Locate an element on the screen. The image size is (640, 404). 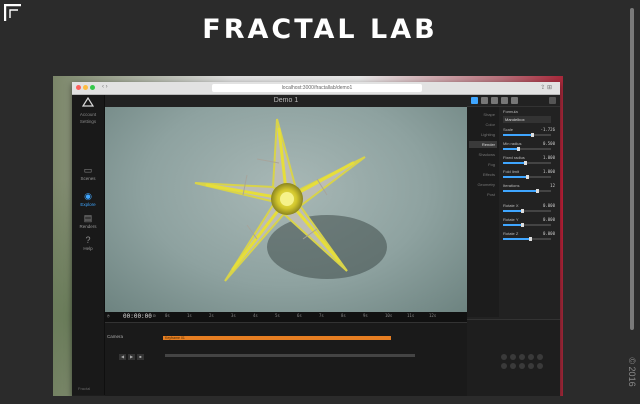
eye-icon: ◉ is located at coordinates (88, 196).